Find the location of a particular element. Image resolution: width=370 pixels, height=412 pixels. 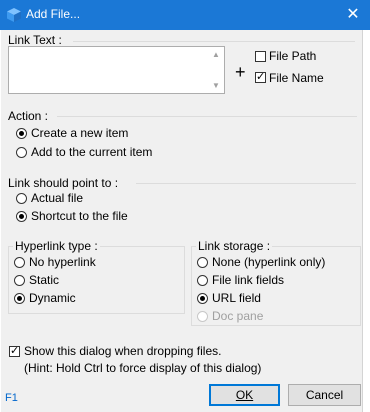

dynamic-label: Dynamic is located at coordinates (52, 298).